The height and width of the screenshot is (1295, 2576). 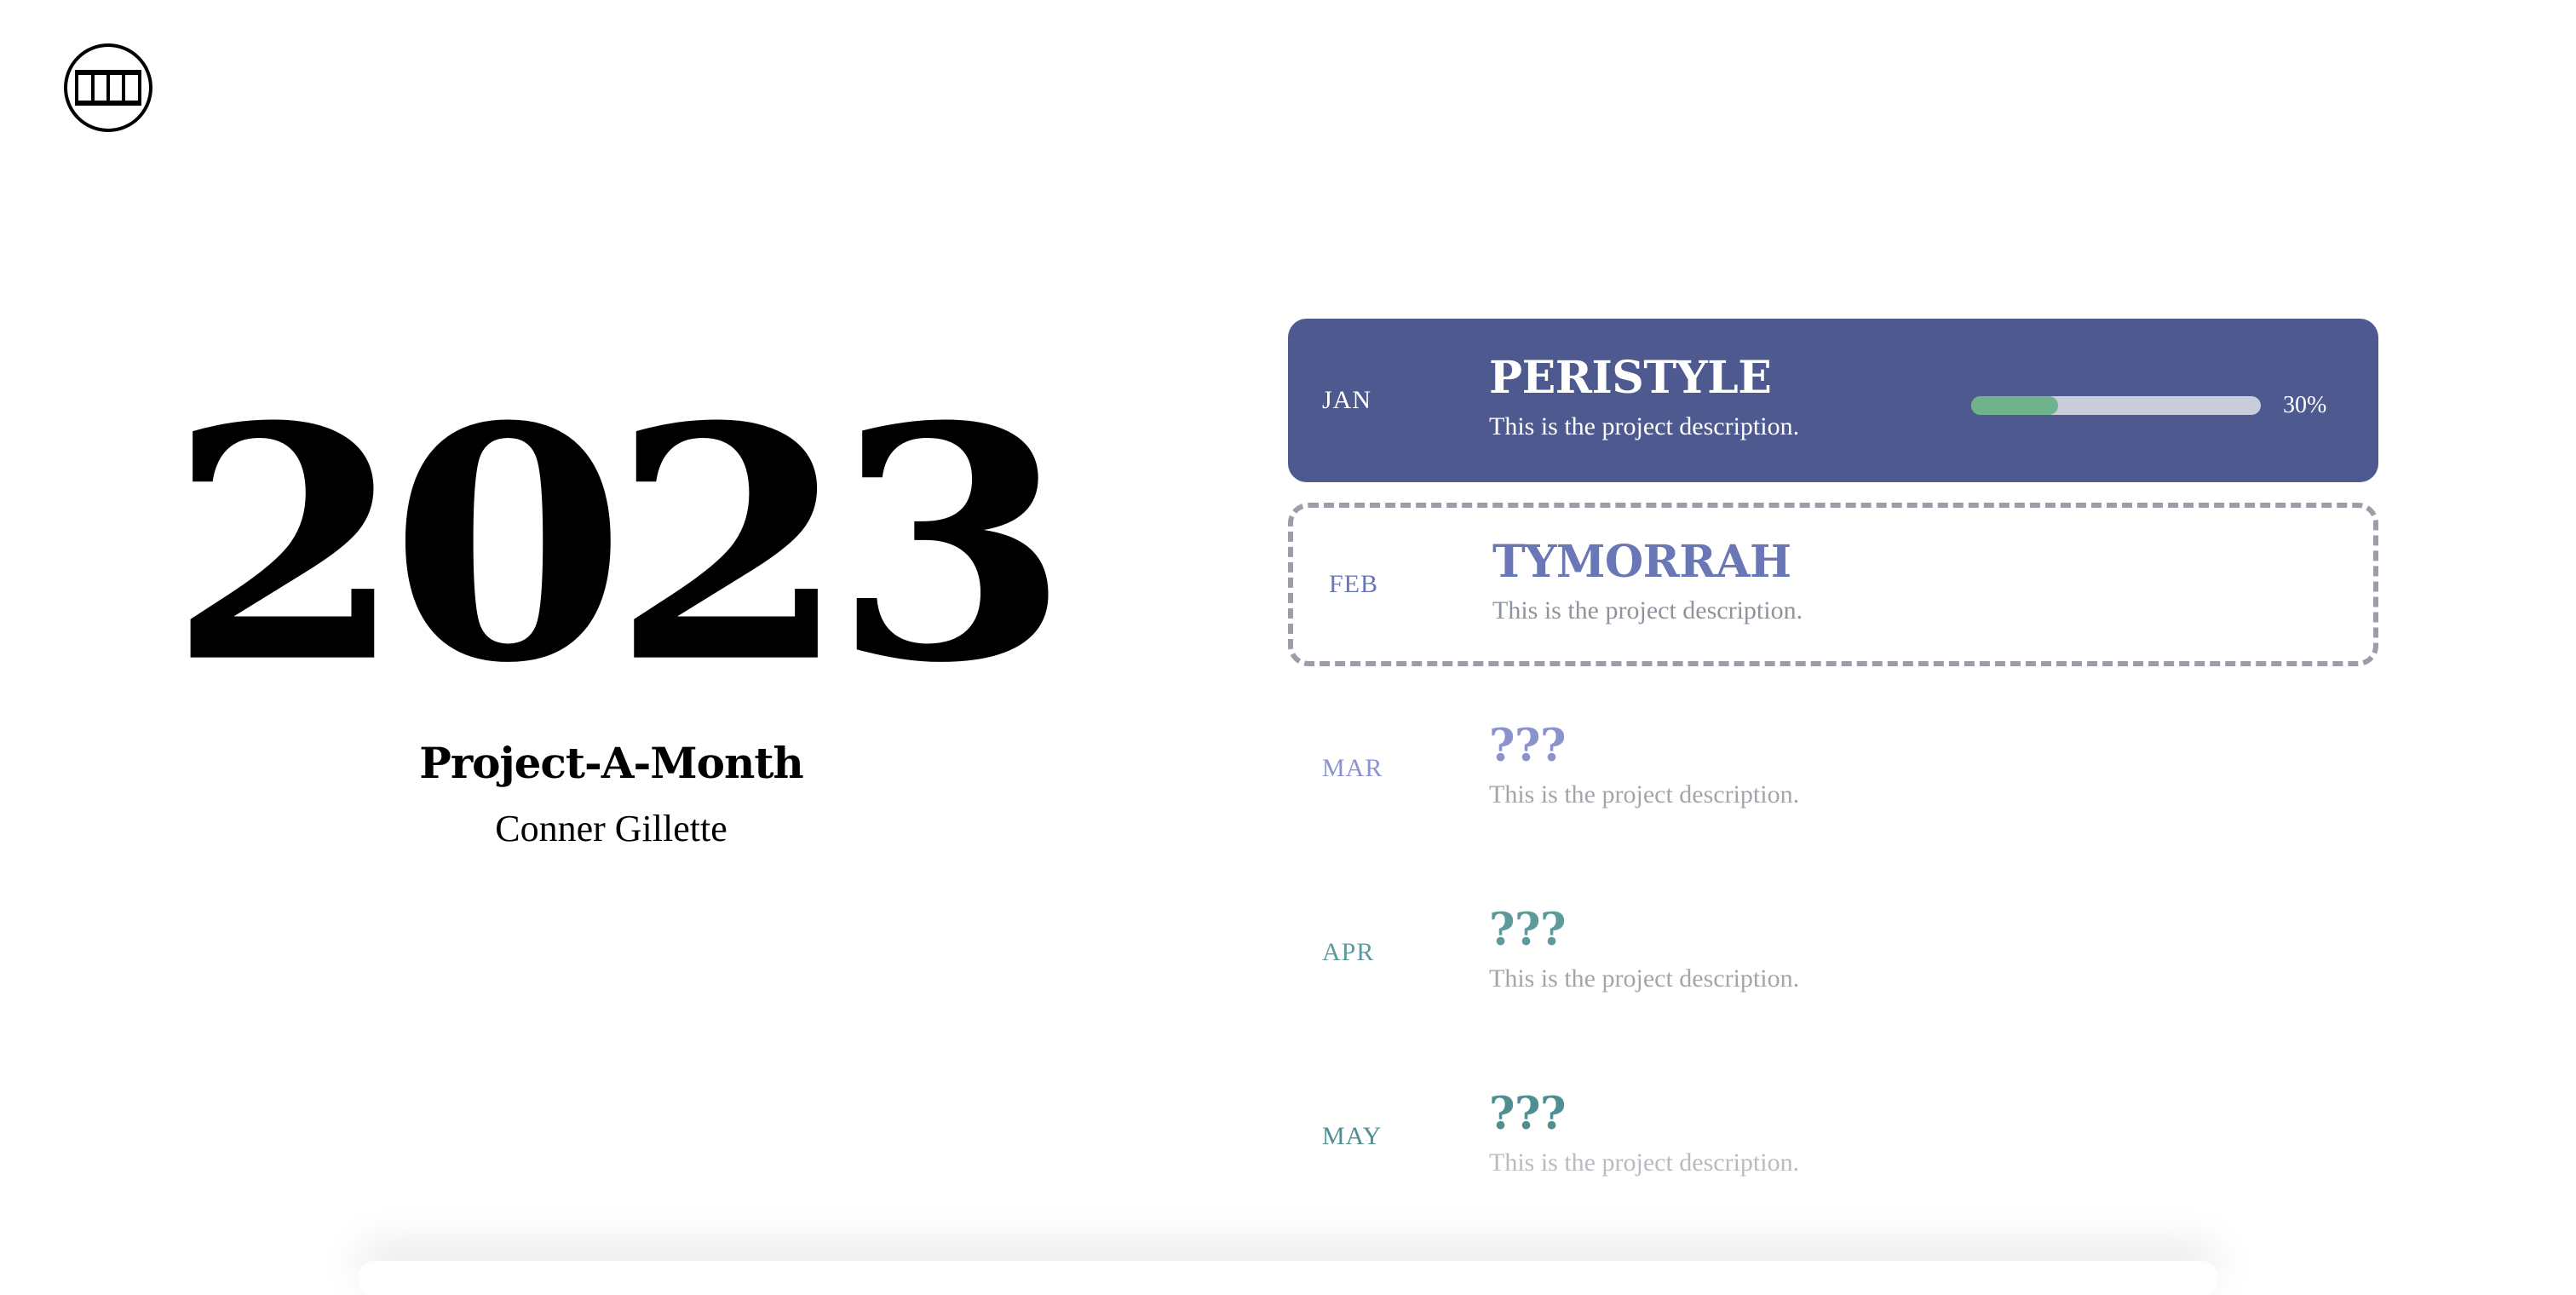 I want to click on project-month: MAY, so click(x=1353, y=1136).